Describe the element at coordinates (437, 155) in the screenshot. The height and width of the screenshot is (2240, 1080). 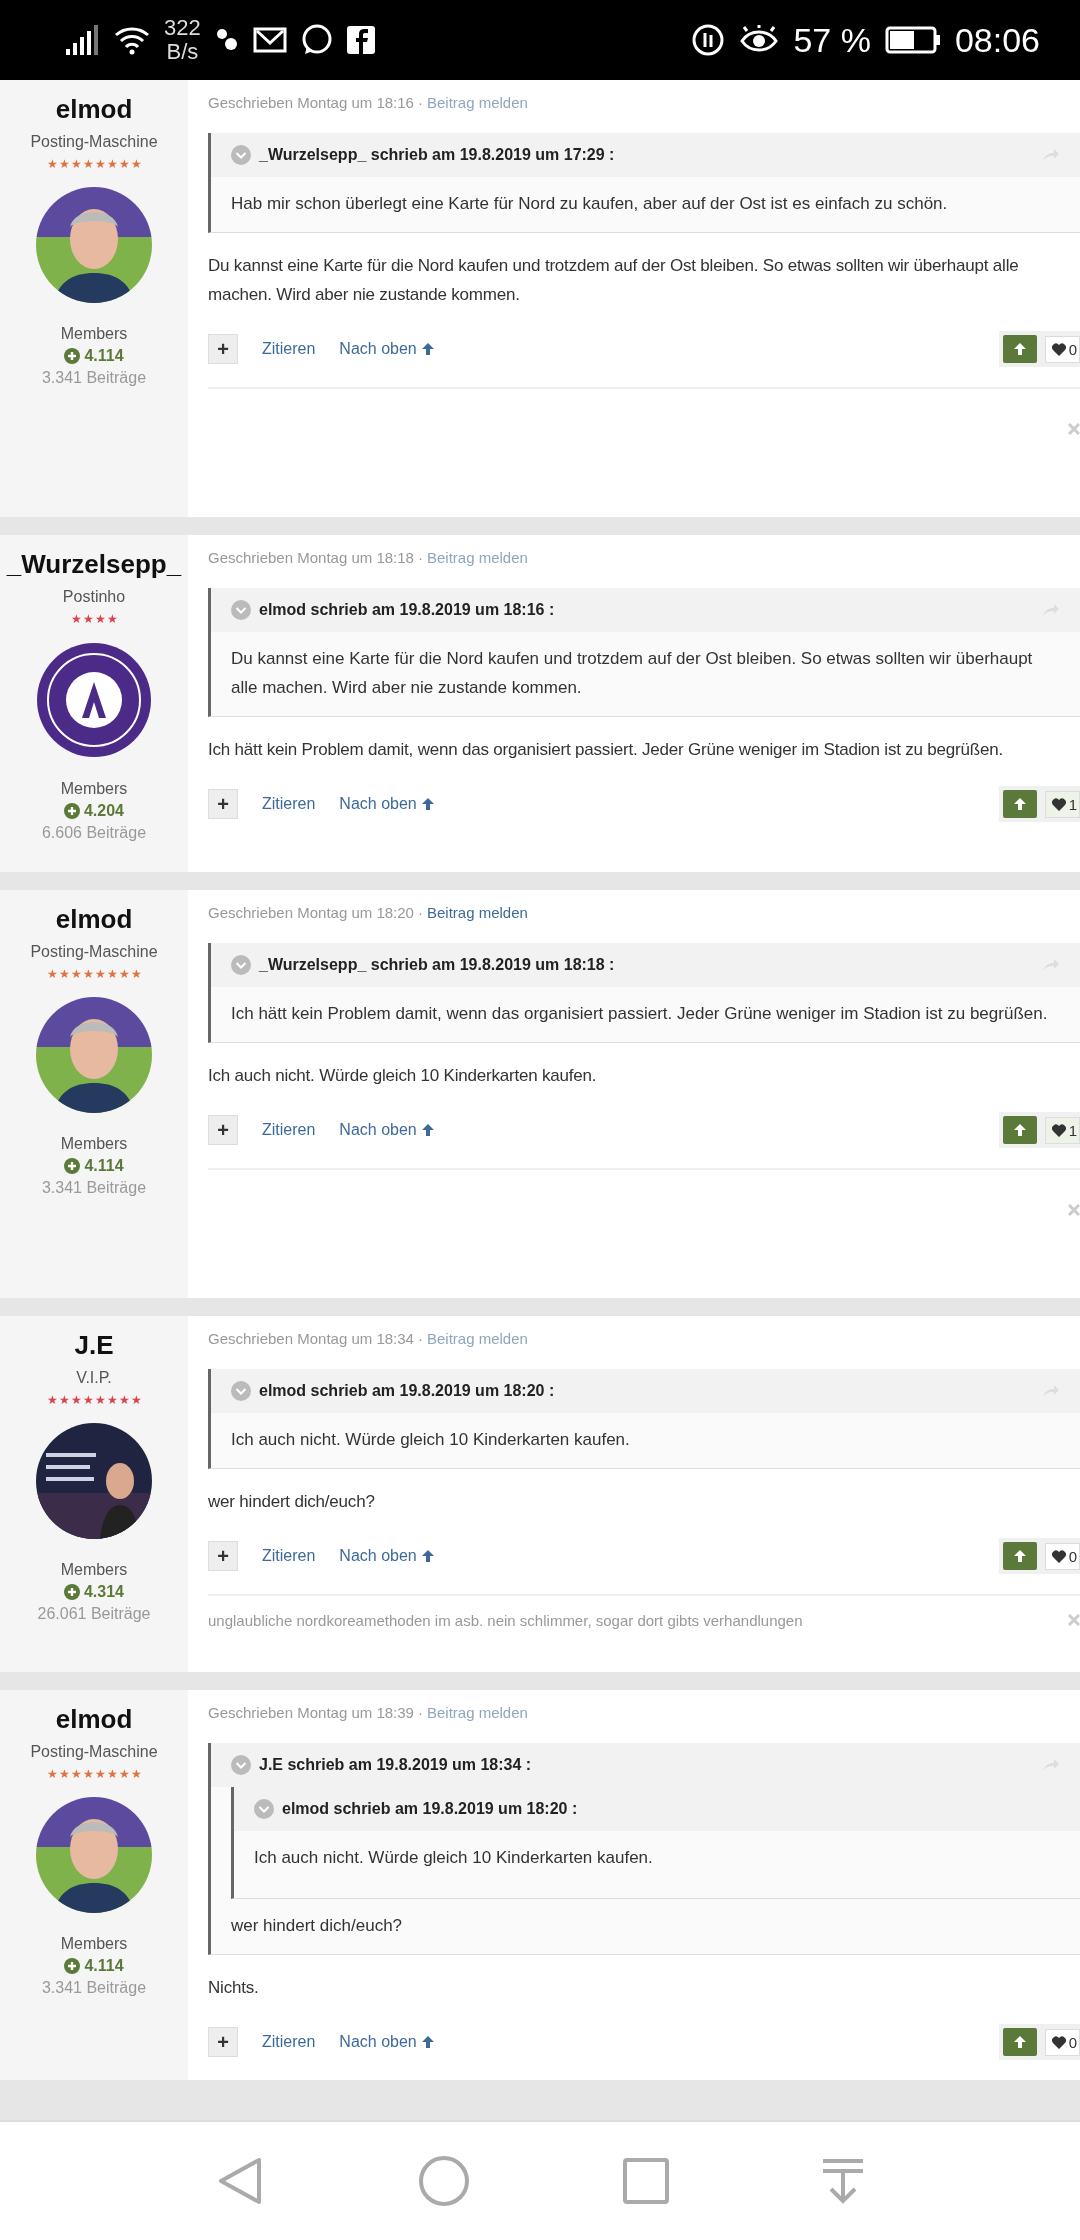
I see `quote-author: _Wurzelsepp_ schrieb am 19.8.2019 um 17:29 :` at that location.